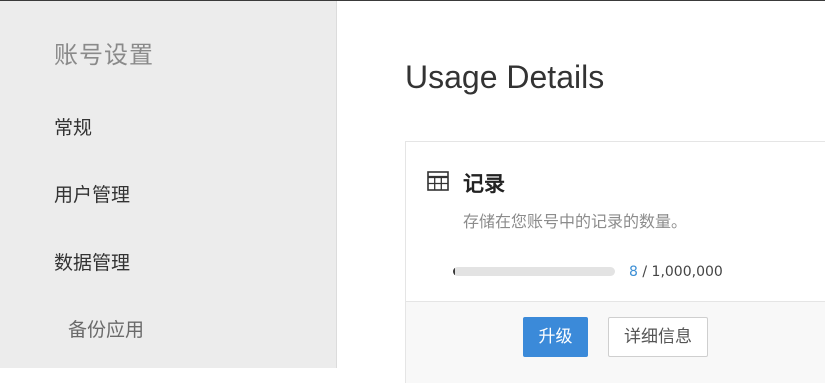  What do you see at coordinates (633, 272) in the screenshot?
I see `usage-used-value: 8` at bounding box center [633, 272].